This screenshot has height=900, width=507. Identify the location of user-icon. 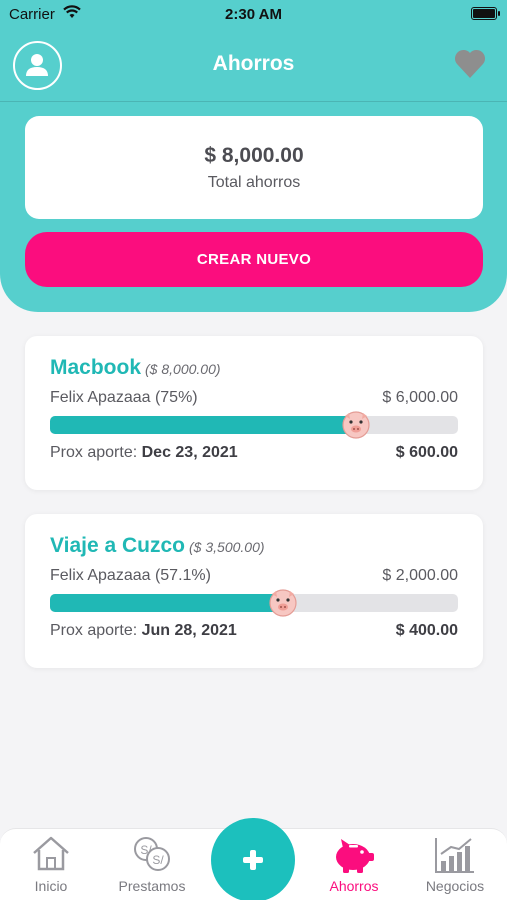
(37, 65).